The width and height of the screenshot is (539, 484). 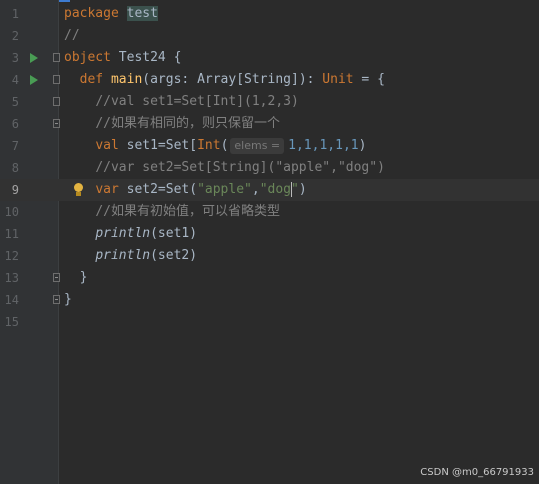 What do you see at coordinates (15, 168) in the screenshot?
I see `line-number: 8` at bounding box center [15, 168].